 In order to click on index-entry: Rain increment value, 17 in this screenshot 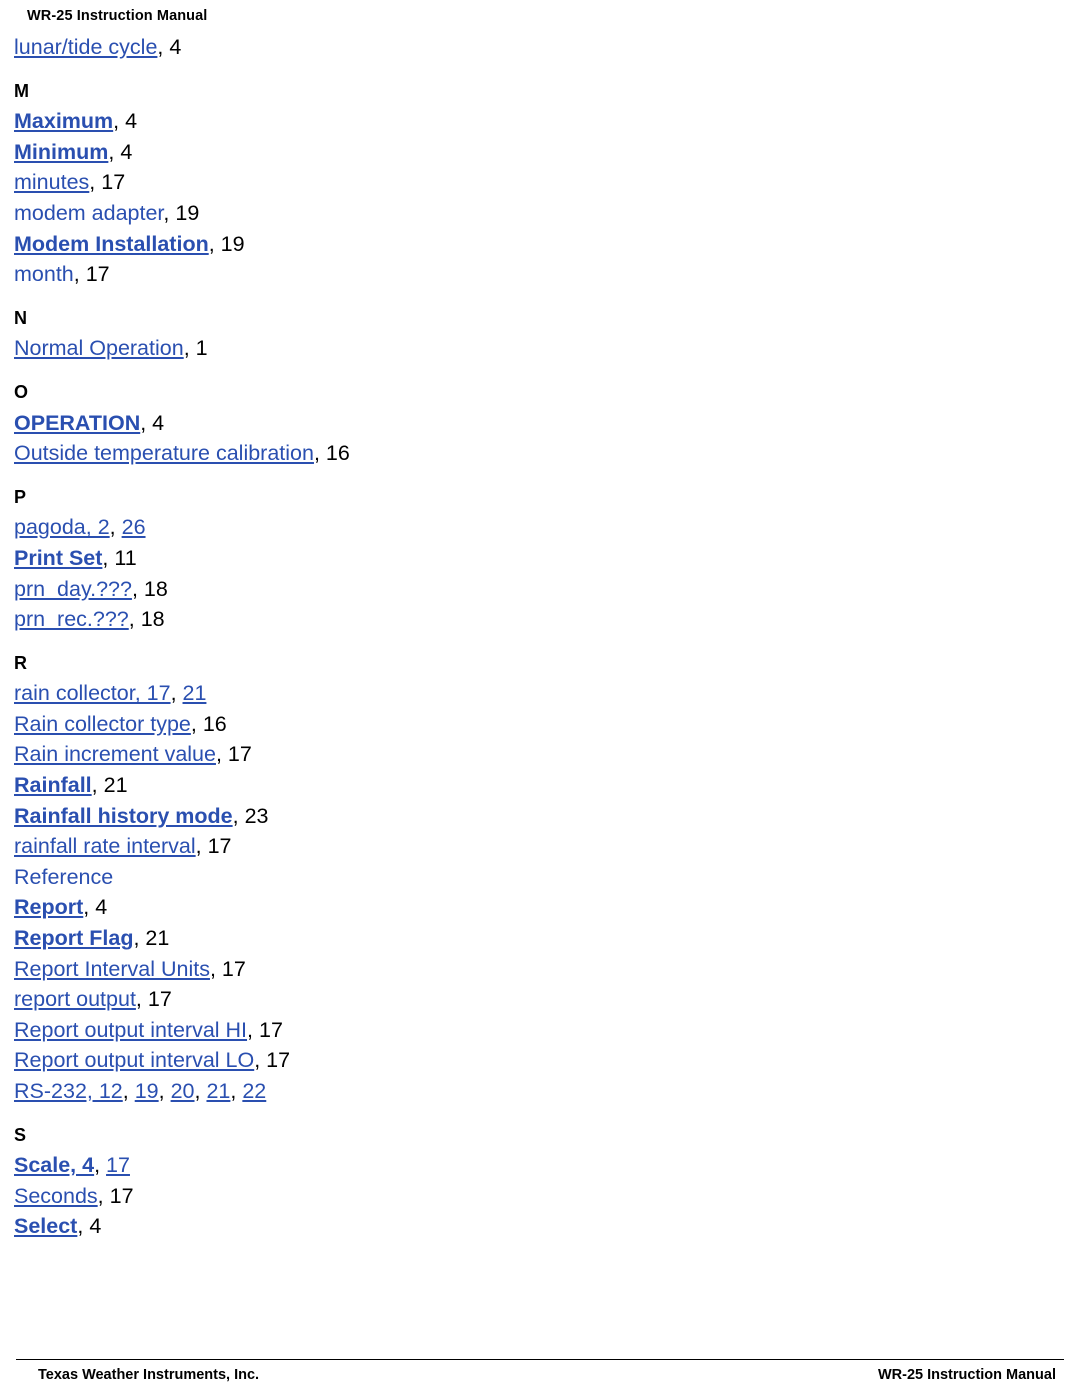, I will do `click(534, 754)`.